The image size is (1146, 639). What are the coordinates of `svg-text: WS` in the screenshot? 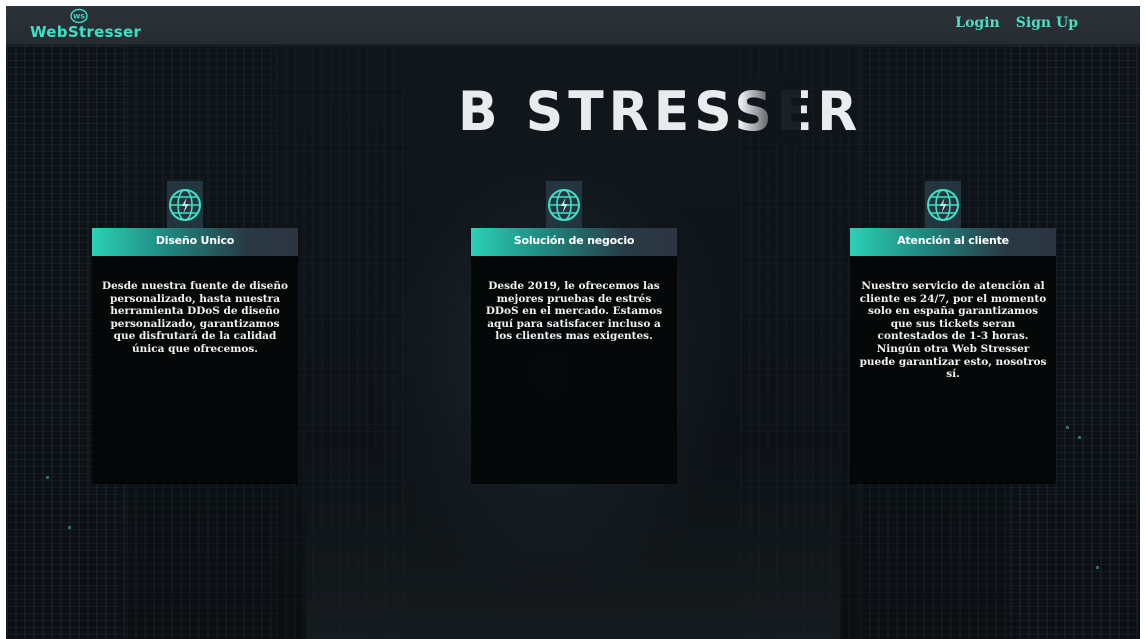 It's located at (79, 17).